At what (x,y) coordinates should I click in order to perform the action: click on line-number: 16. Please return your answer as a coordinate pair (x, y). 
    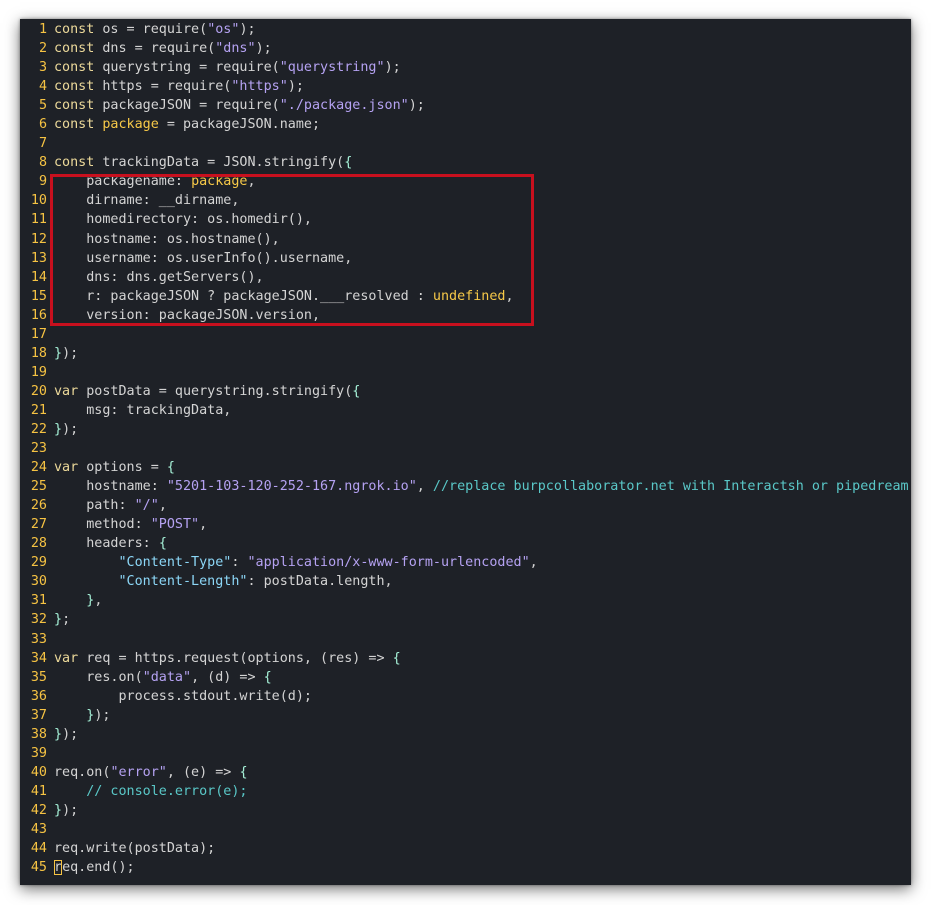
    Looking at the image, I should click on (38, 315).